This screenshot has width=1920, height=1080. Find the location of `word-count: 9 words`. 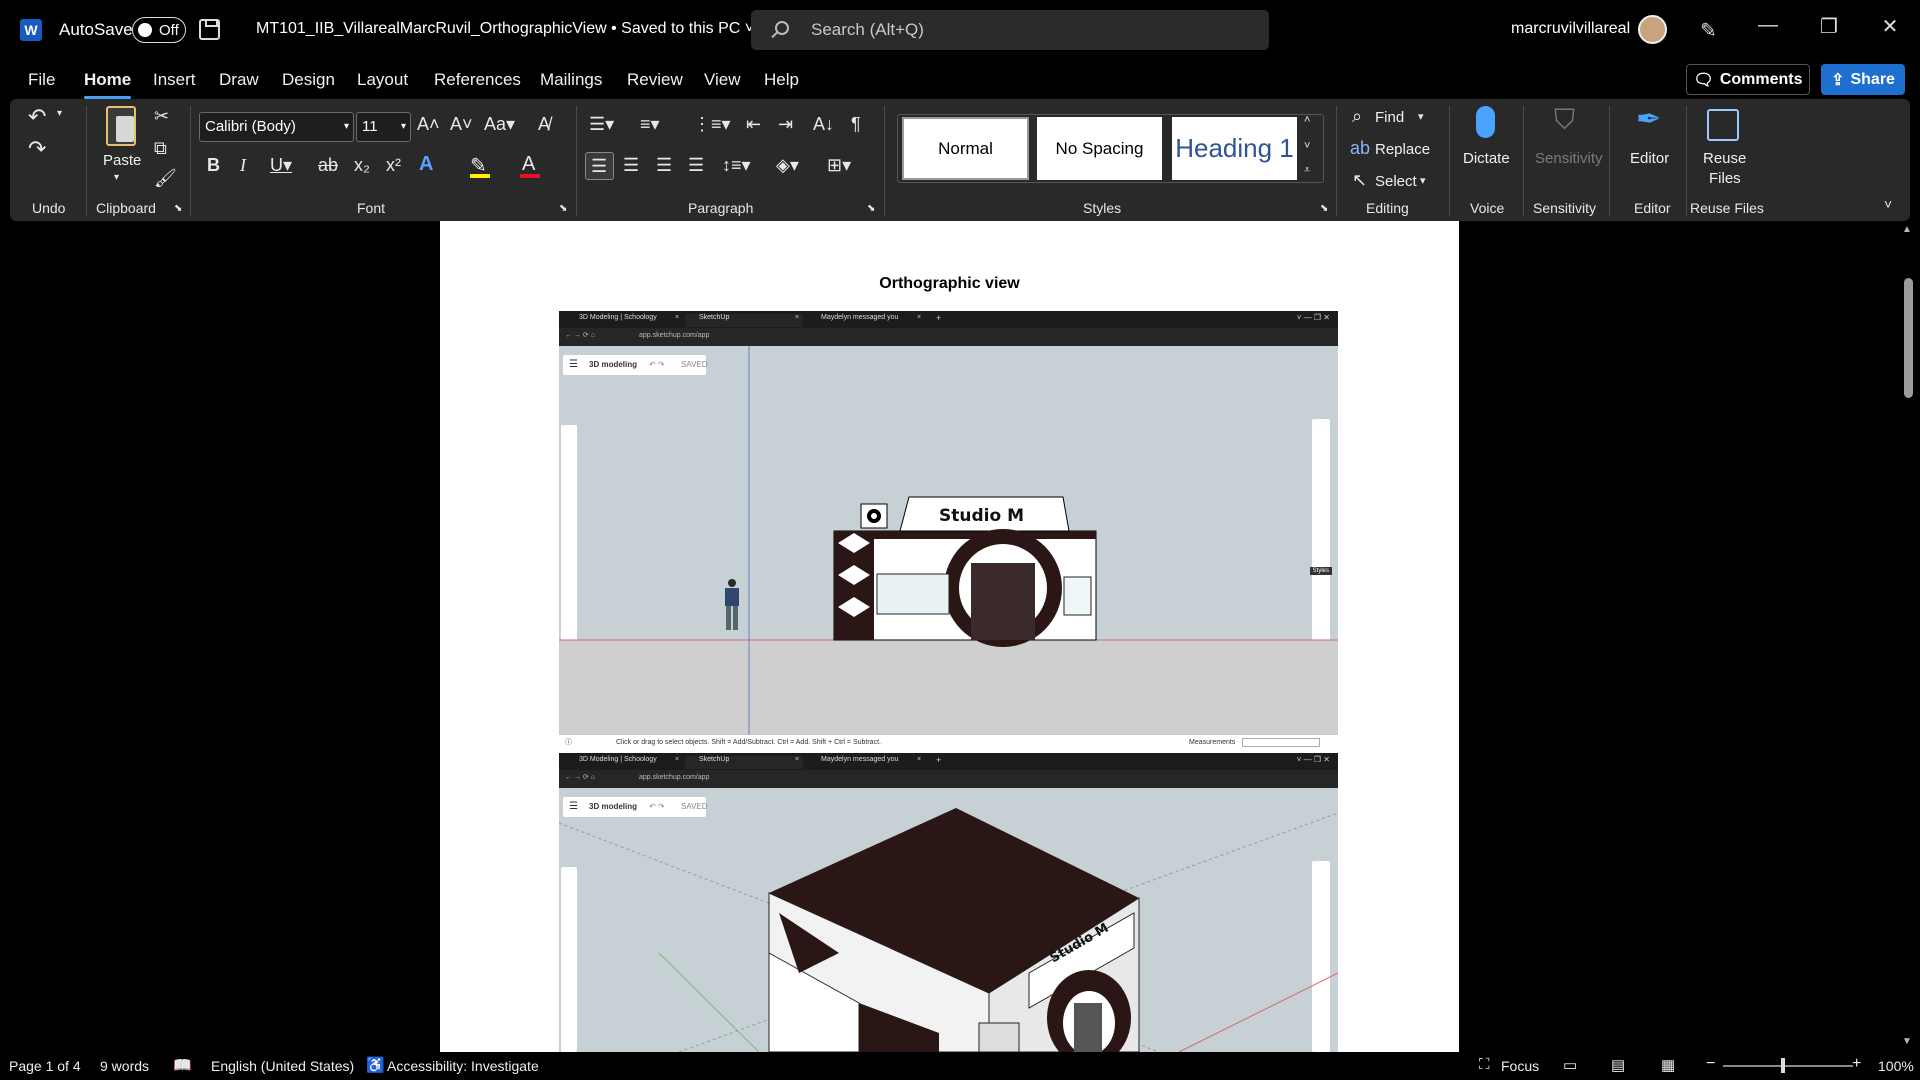

word-count: 9 words is located at coordinates (124, 1066).